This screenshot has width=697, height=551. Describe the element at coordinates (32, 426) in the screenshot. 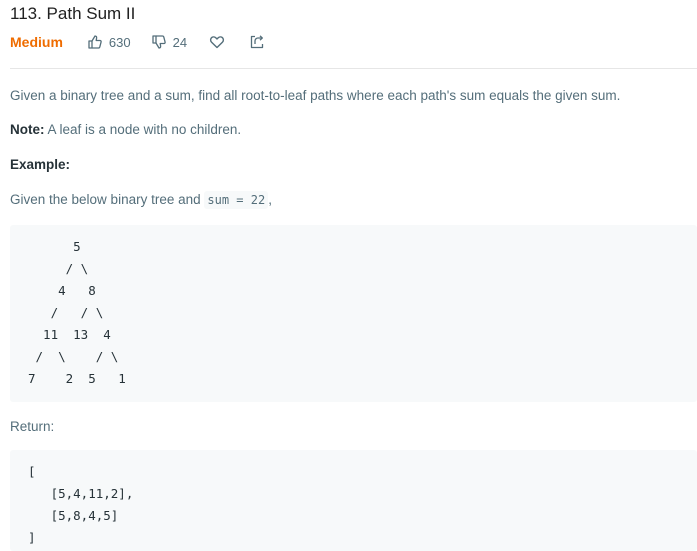

I see `return-label: Return:` at that location.